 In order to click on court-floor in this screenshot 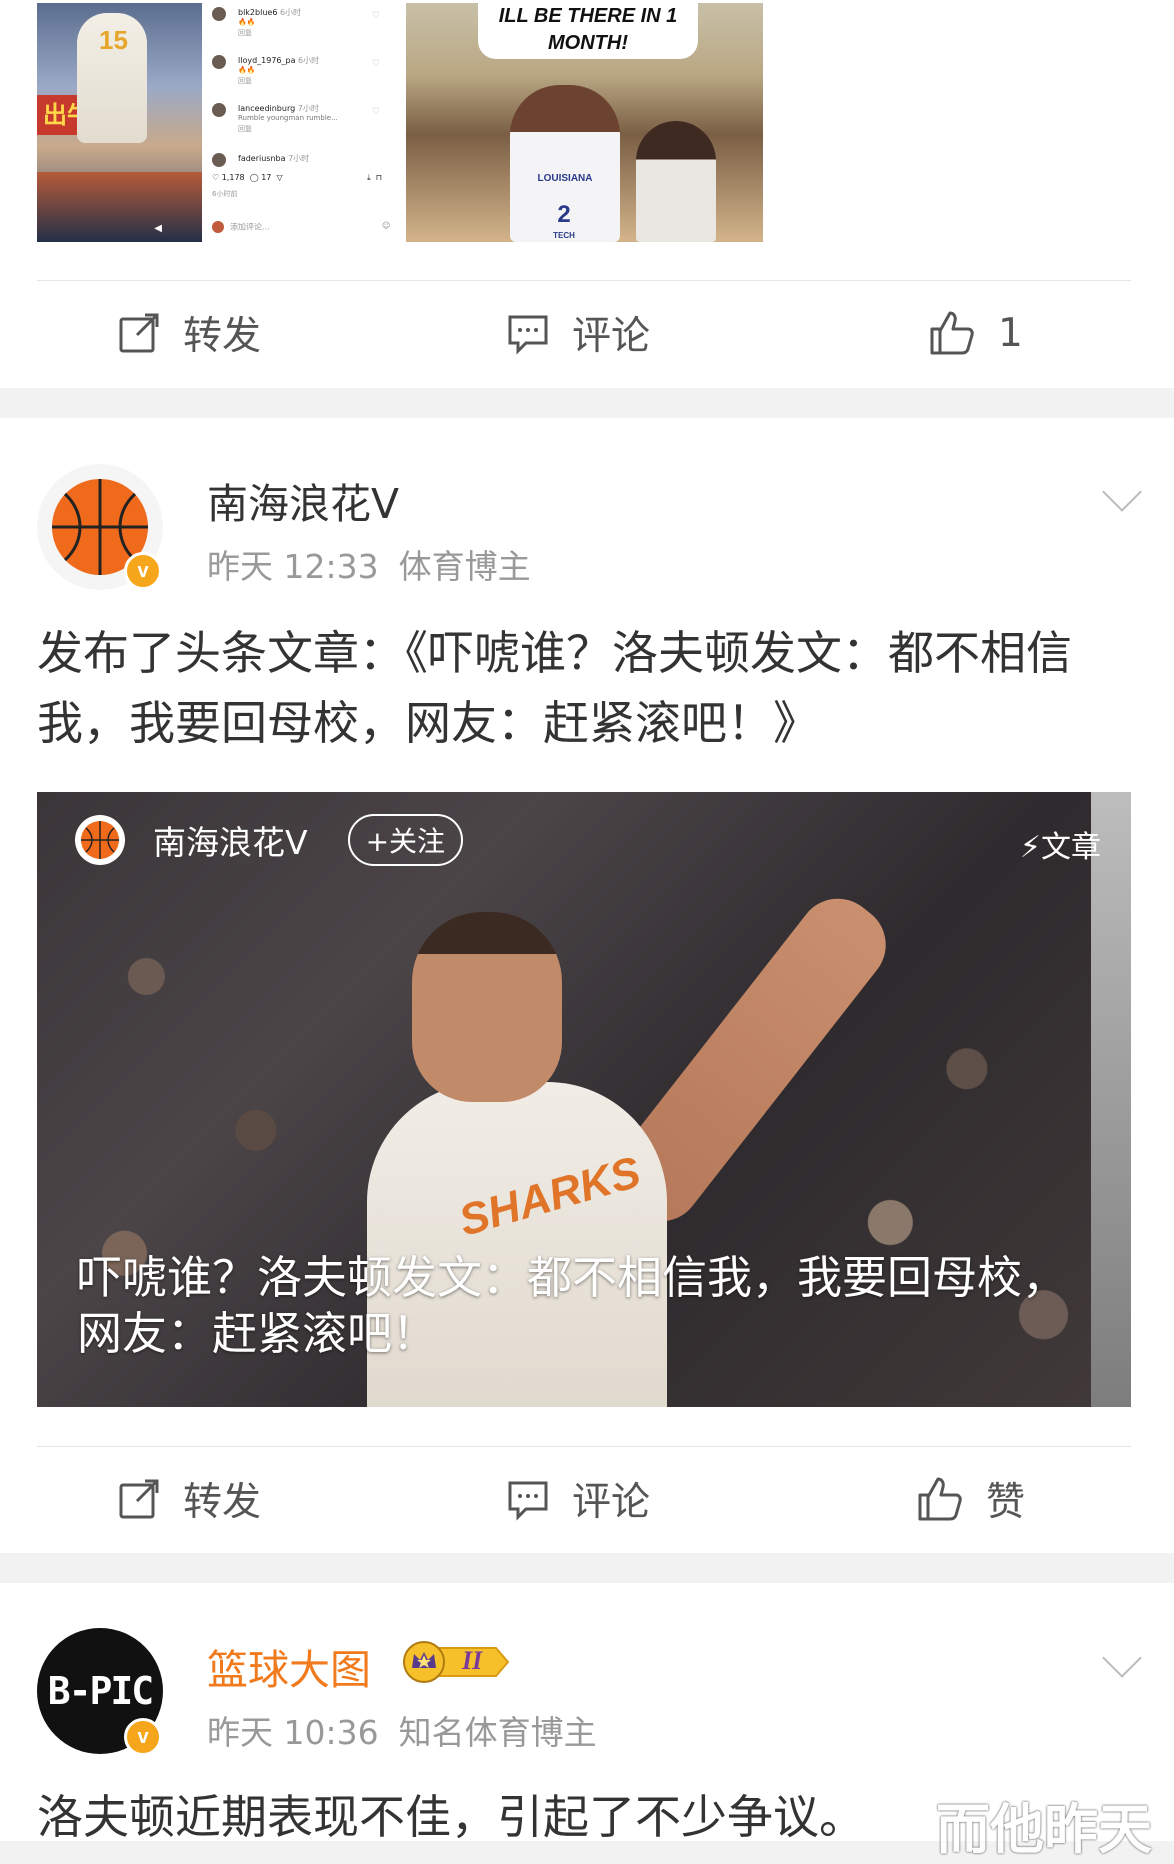, I will do `click(119, 207)`.